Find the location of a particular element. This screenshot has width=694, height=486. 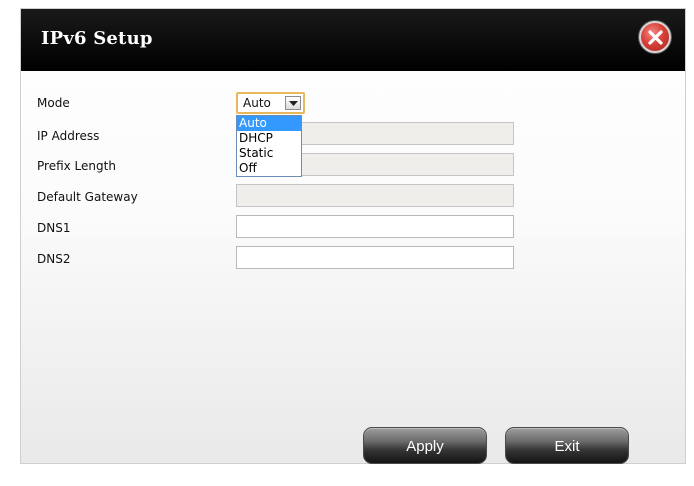

mode-select: Auto is located at coordinates (270, 103).